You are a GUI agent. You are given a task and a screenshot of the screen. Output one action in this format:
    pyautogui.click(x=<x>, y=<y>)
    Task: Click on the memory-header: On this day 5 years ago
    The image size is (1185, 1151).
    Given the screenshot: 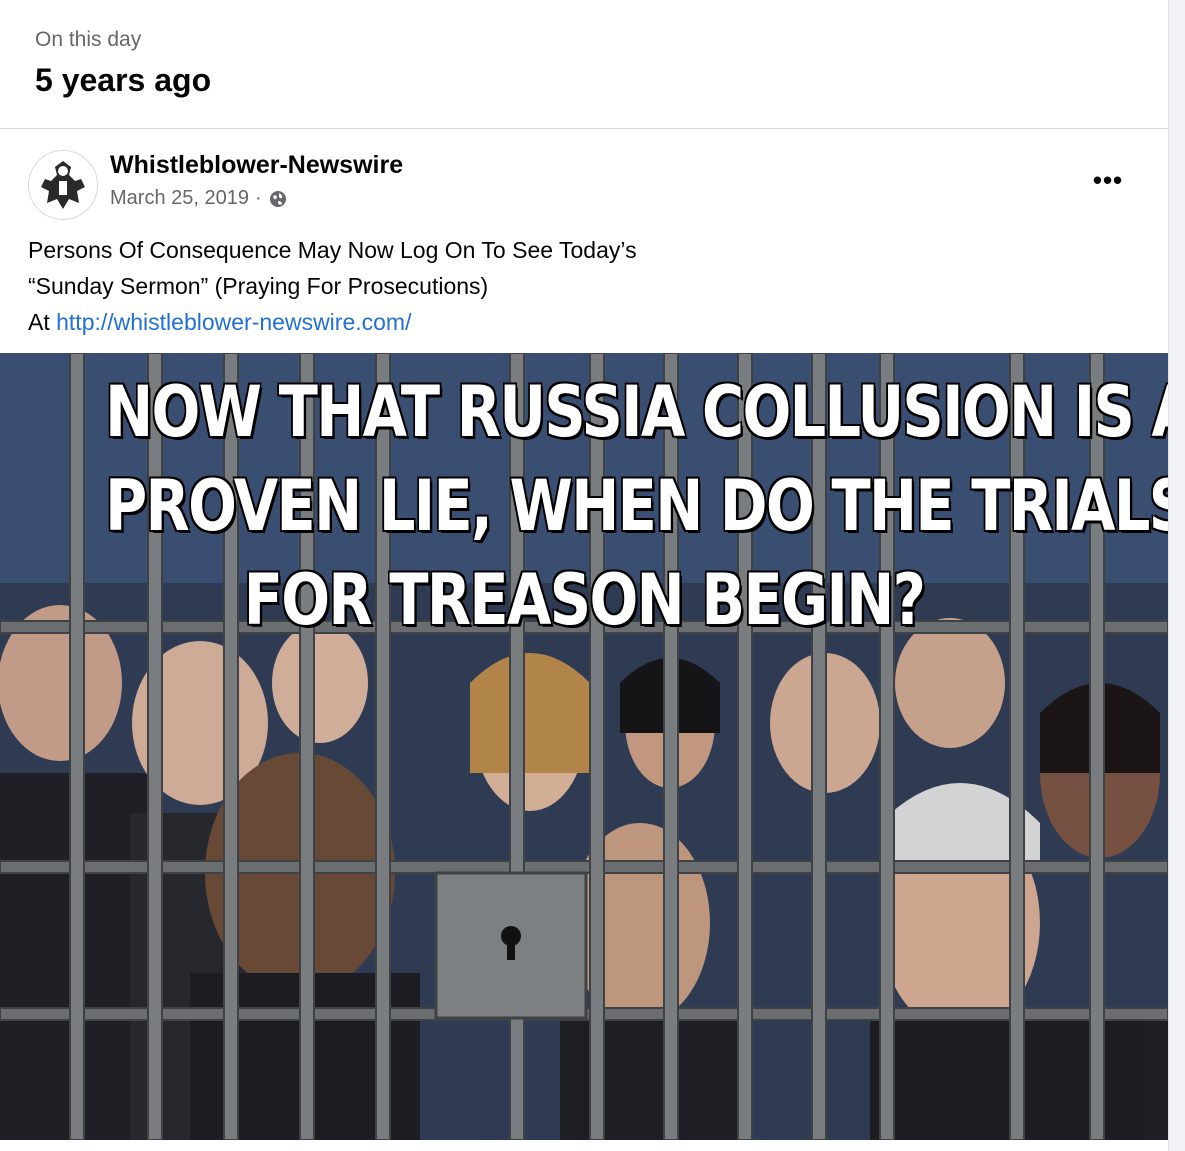 What is the action you would take?
    pyautogui.click(x=584, y=64)
    